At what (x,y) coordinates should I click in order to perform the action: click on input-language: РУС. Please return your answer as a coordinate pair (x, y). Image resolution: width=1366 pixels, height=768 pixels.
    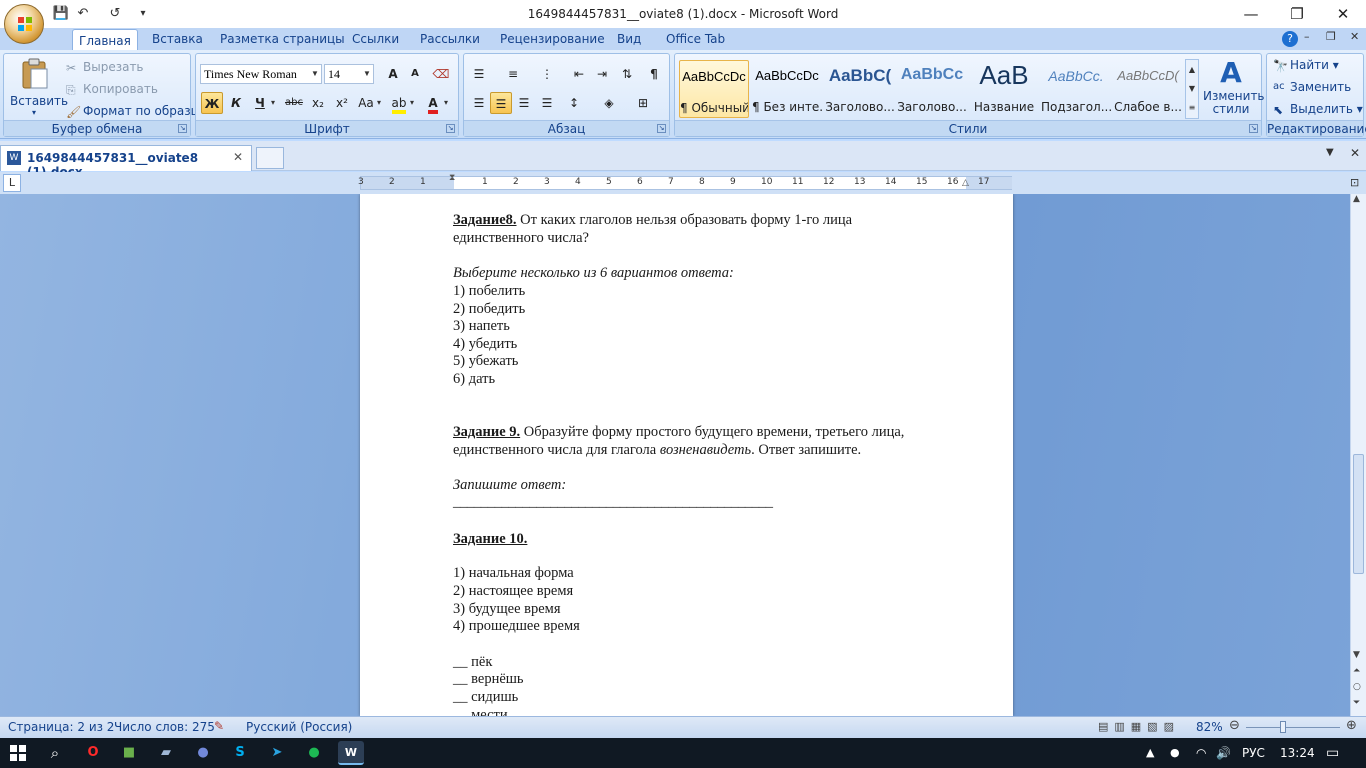
    Looking at the image, I should click on (1253, 753).